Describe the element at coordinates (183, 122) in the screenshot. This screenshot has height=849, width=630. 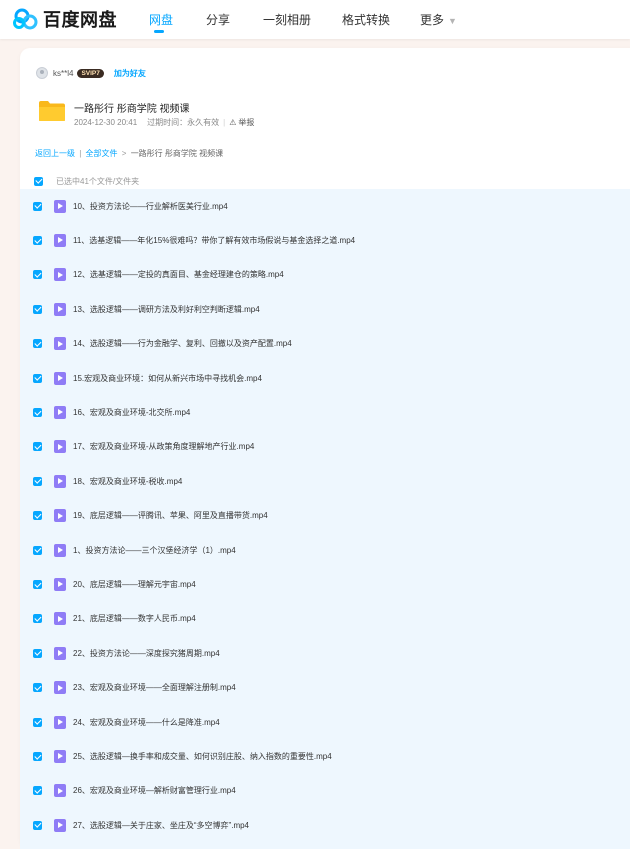
I see `expire-time: 过期时间：永久有效` at that location.